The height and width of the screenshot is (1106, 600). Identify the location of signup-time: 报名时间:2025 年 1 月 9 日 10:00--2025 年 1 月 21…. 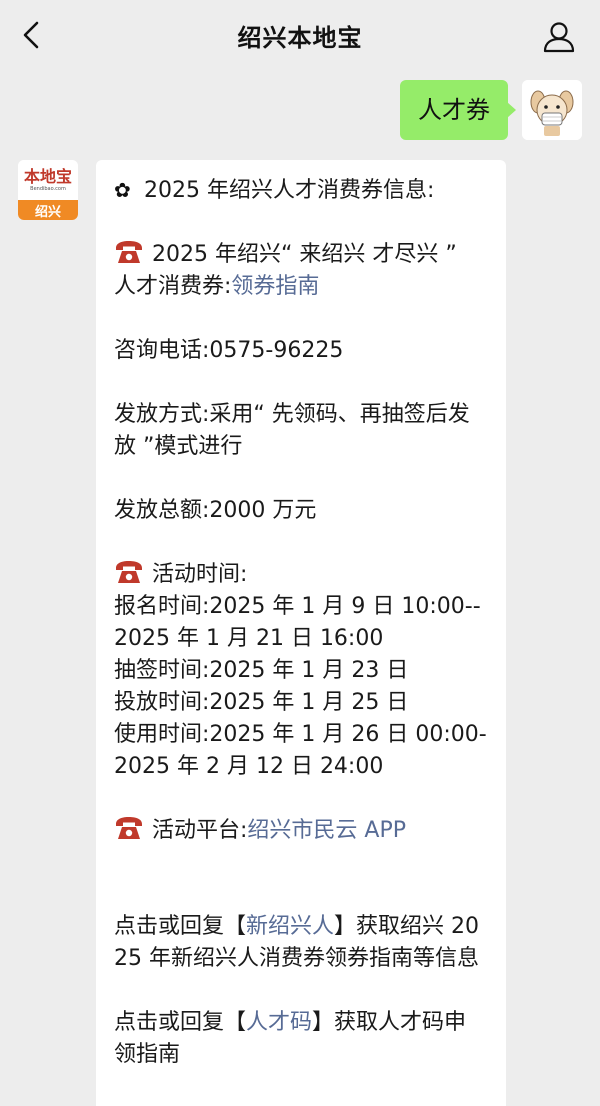
(297, 622).